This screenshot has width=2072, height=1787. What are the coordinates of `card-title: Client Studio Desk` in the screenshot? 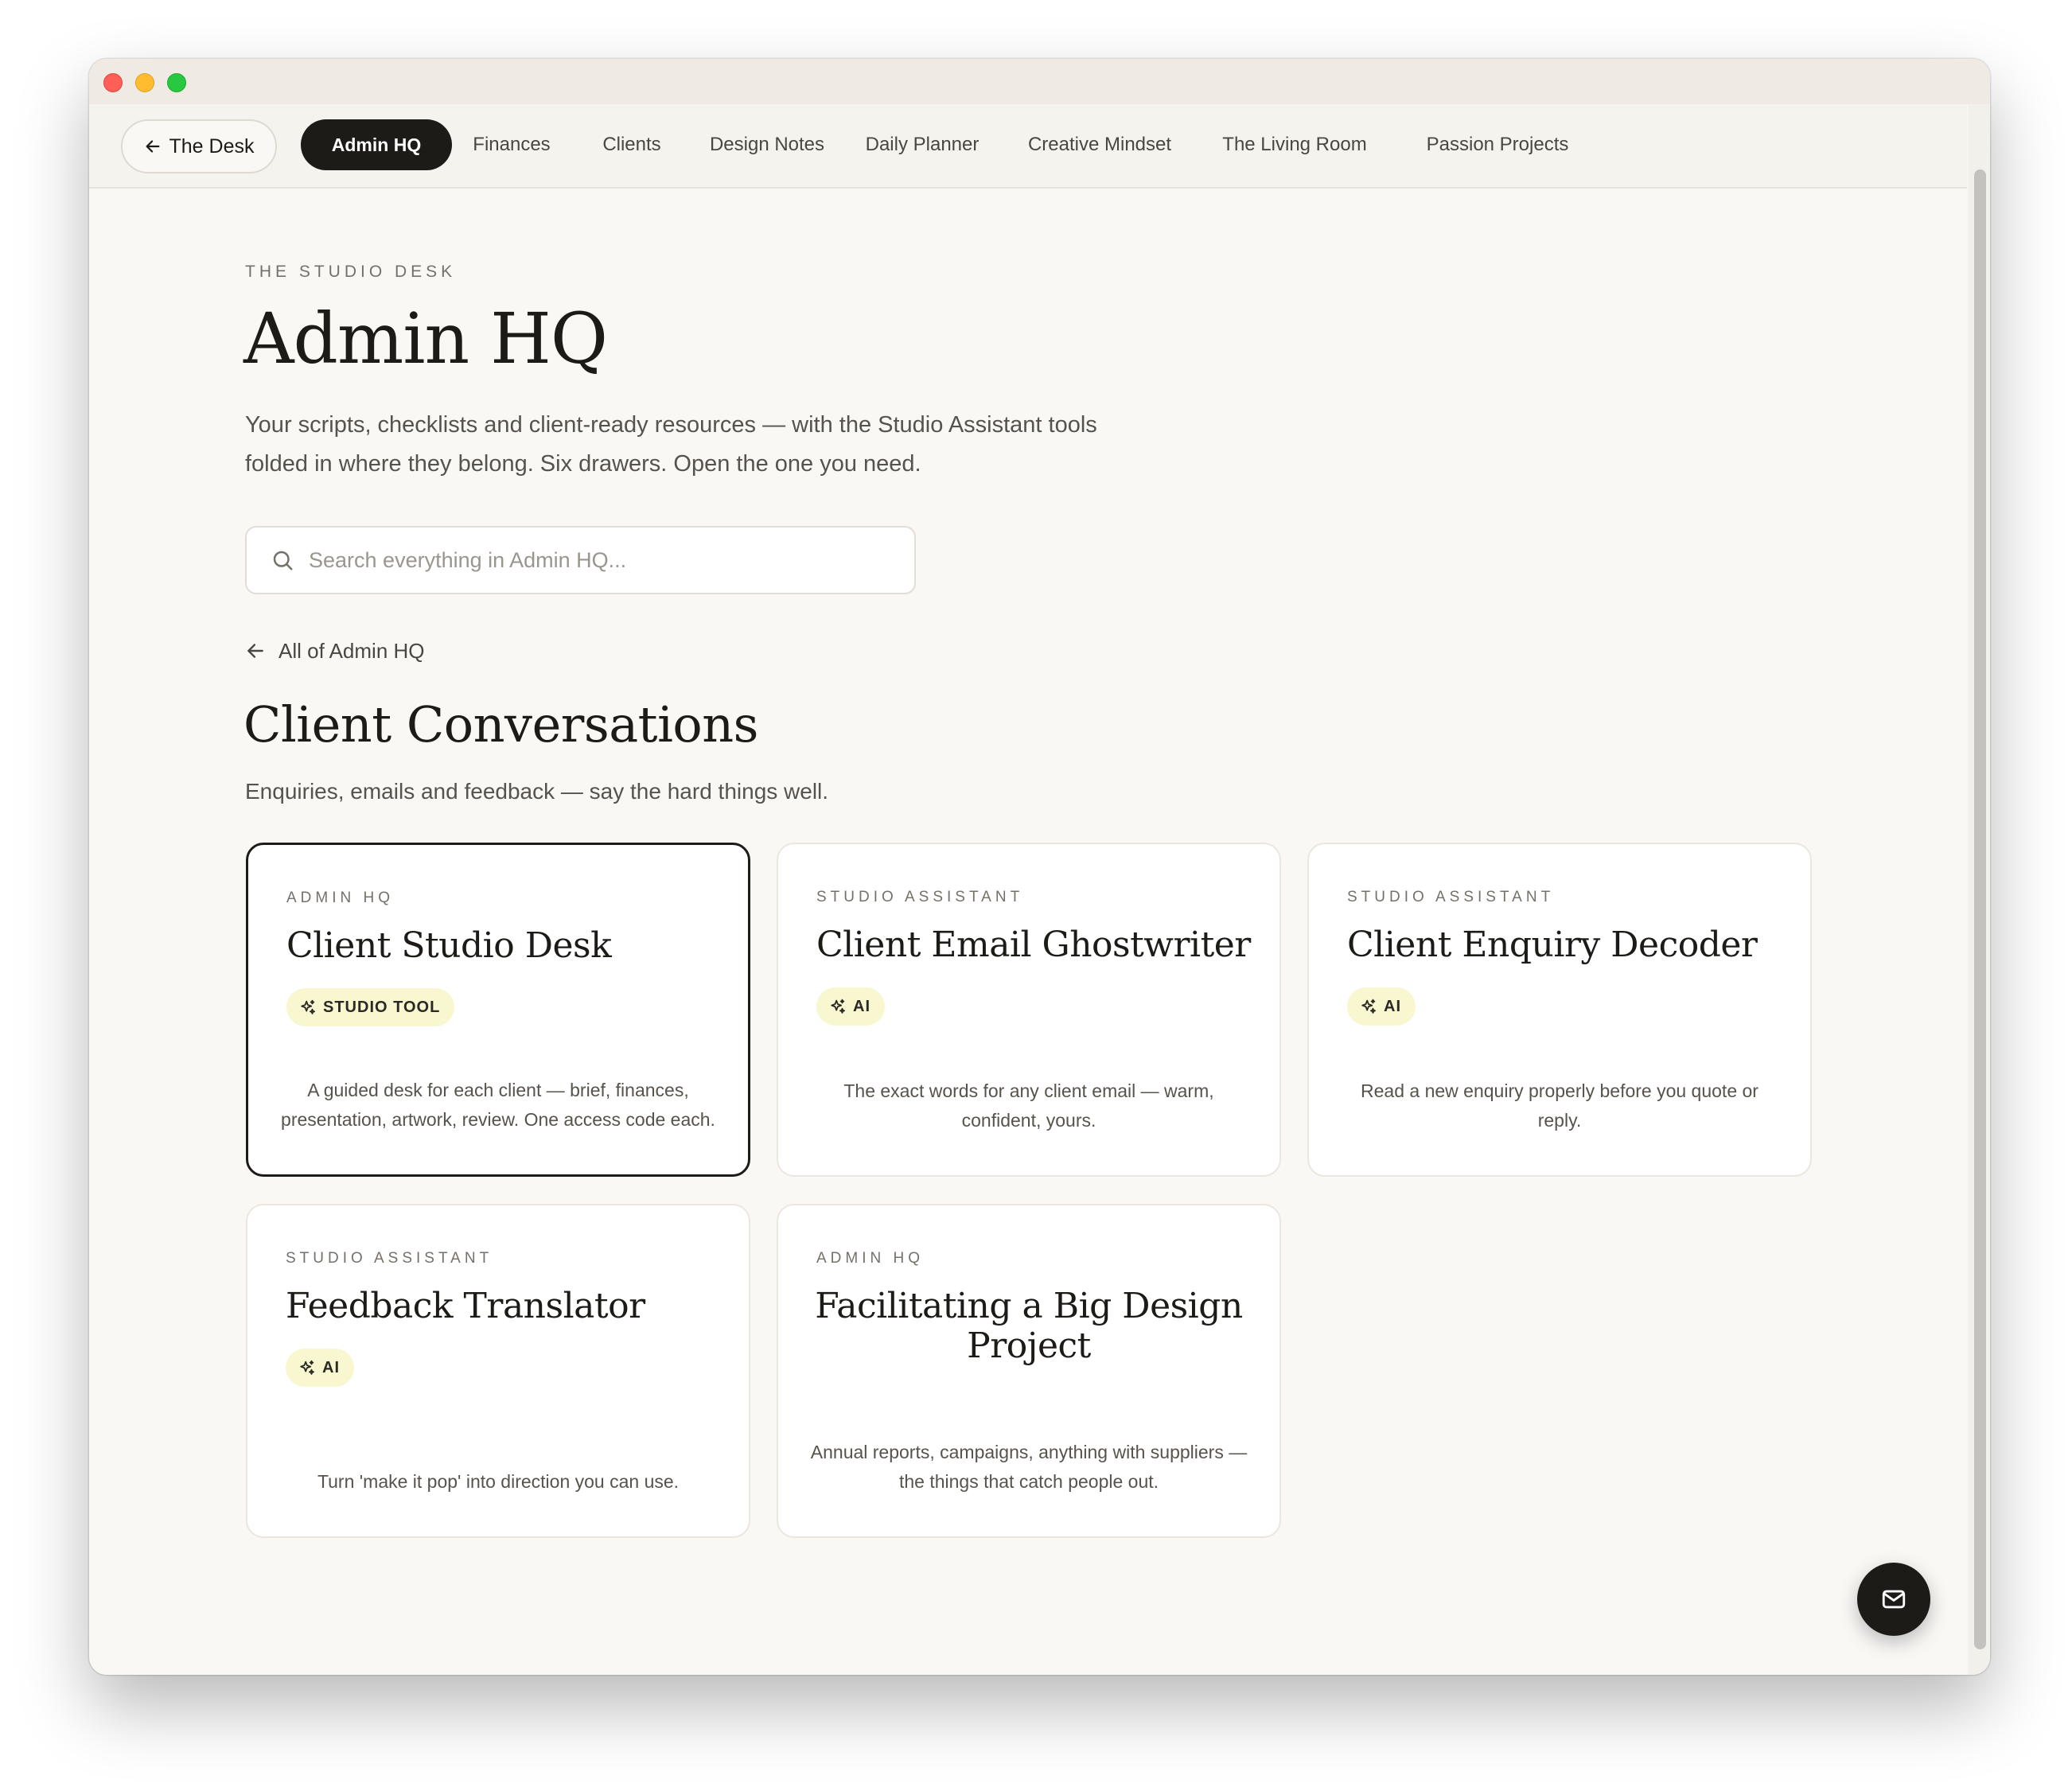 It's located at (449, 945).